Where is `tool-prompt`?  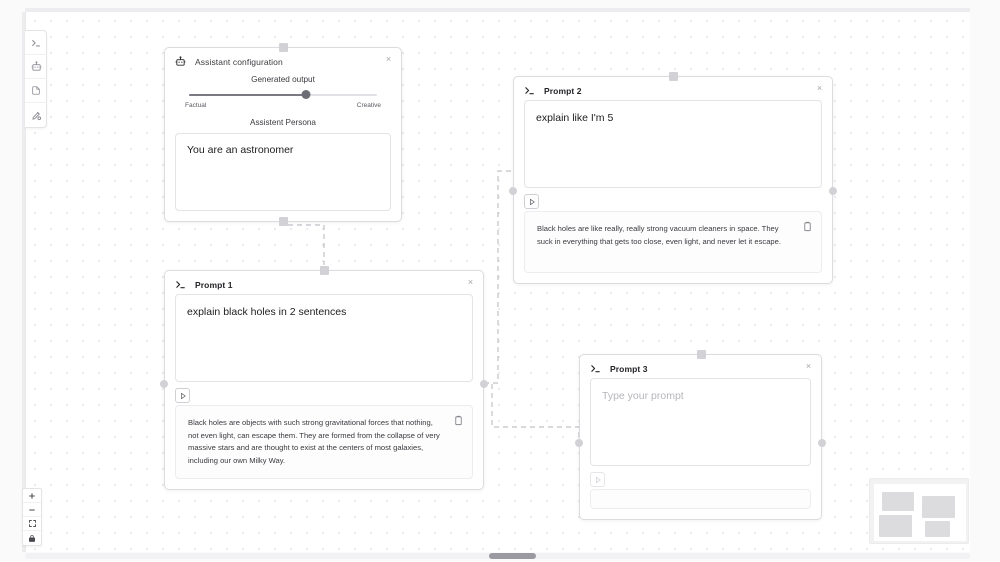 tool-prompt is located at coordinates (36, 43).